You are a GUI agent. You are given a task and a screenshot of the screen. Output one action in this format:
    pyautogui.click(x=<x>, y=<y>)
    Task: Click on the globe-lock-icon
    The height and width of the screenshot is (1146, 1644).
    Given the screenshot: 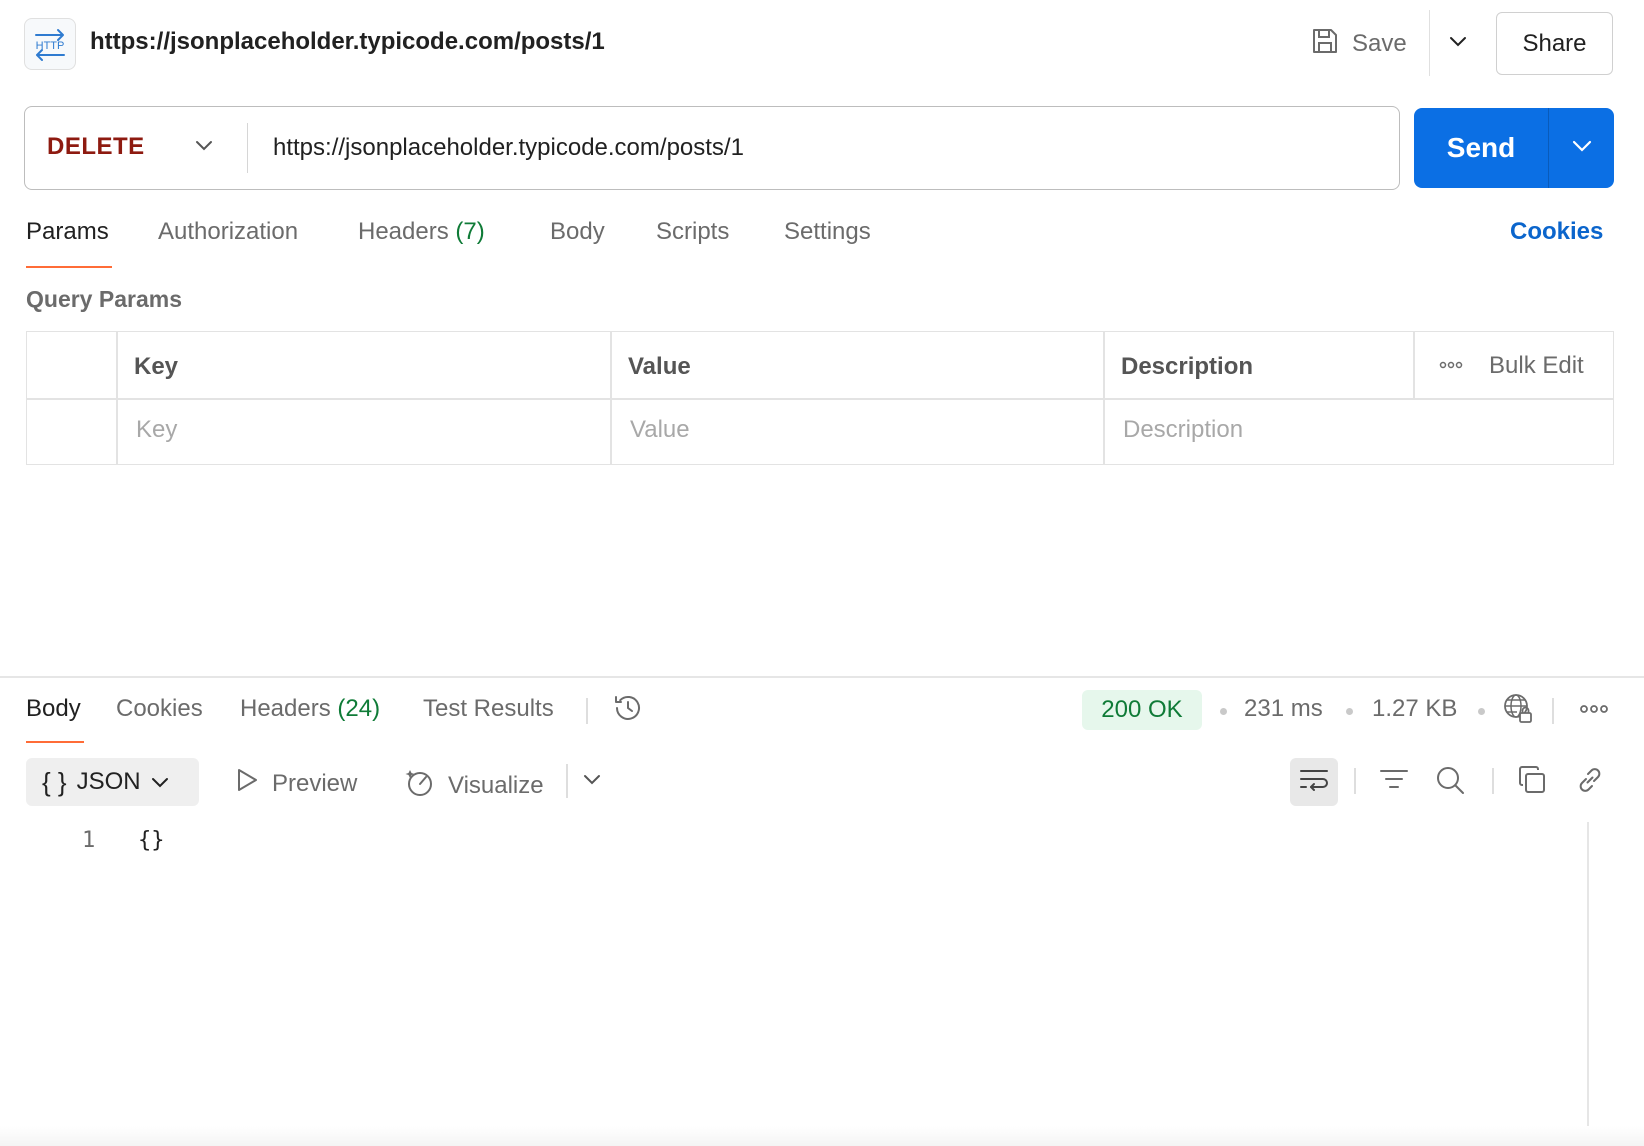 What is the action you would take?
    pyautogui.click(x=1518, y=710)
    